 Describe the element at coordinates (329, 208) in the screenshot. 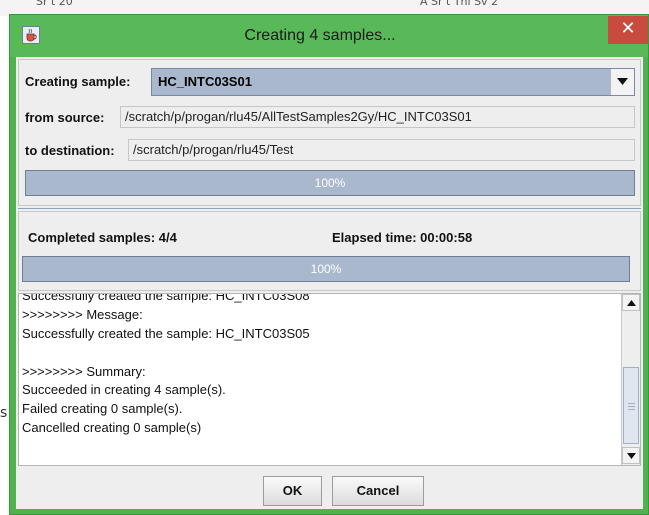

I see `section-divider` at that location.